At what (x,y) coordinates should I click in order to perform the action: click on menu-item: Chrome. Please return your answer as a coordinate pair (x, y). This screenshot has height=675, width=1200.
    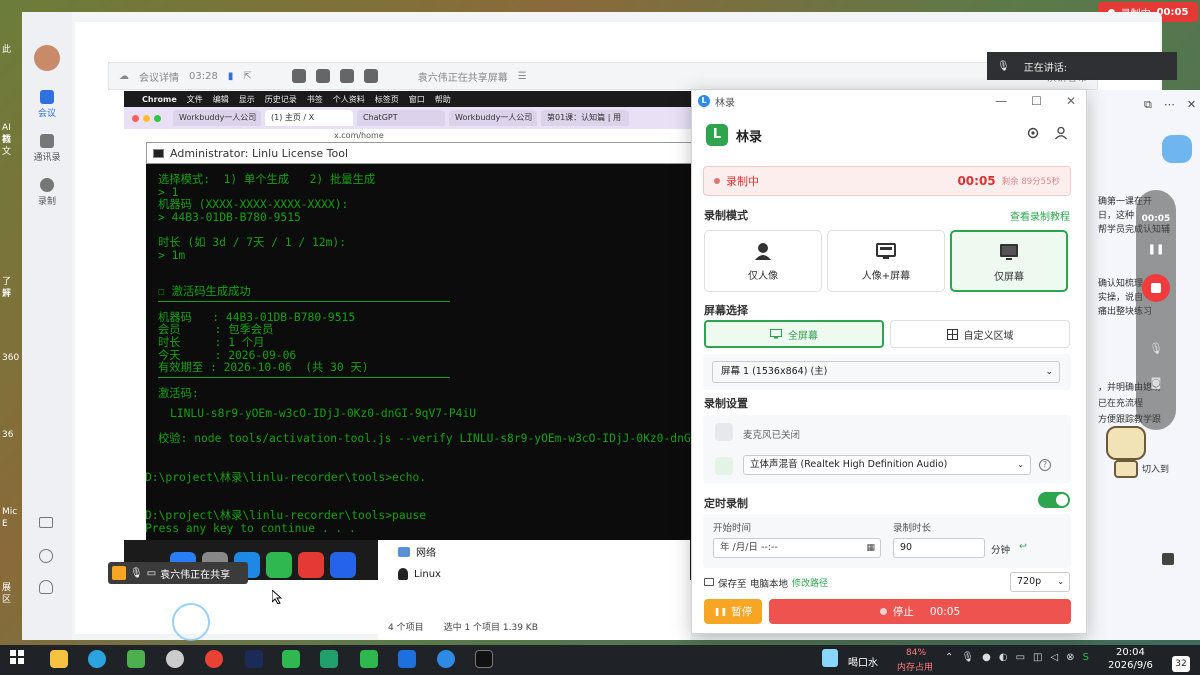
    Looking at the image, I should click on (159, 99).